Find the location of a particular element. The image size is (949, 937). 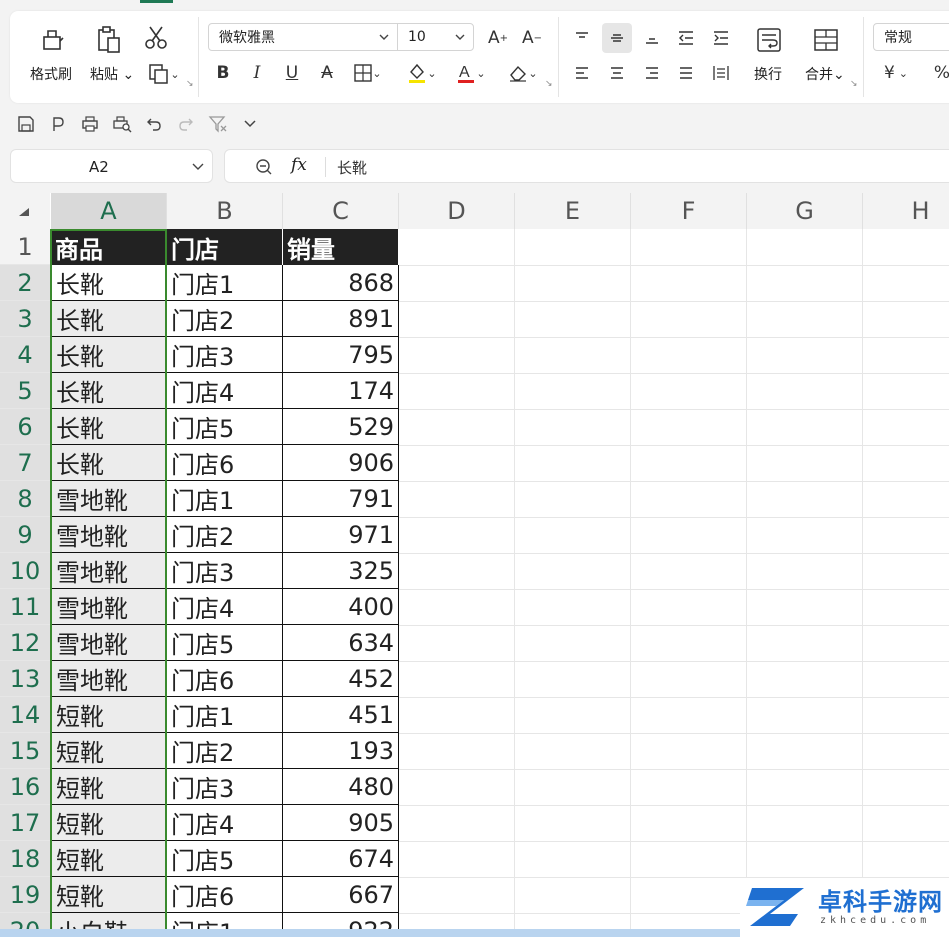

row-header-3: 3 is located at coordinates (25, 319).